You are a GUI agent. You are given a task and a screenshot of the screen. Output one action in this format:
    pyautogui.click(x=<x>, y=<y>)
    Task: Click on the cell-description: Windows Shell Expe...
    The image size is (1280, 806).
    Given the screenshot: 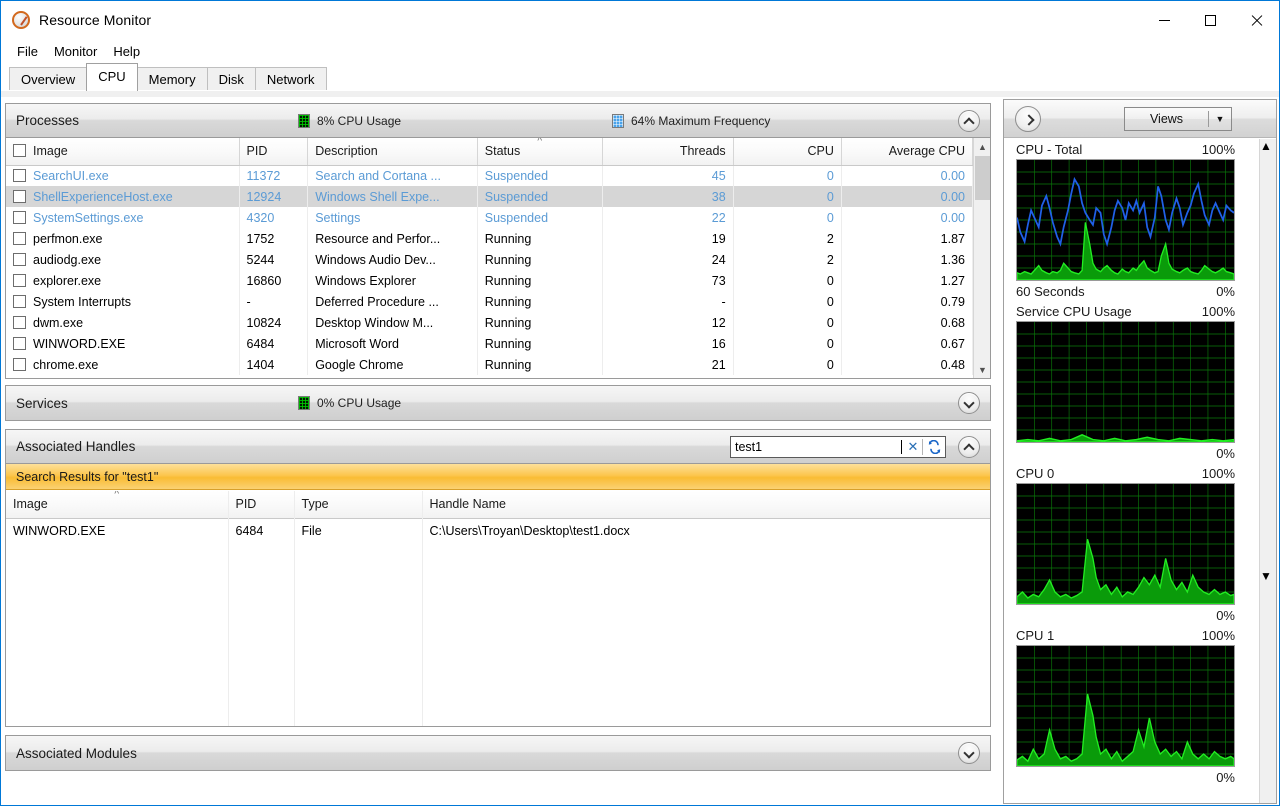 What is the action you would take?
    pyautogui.click(x=392, y=196)
    